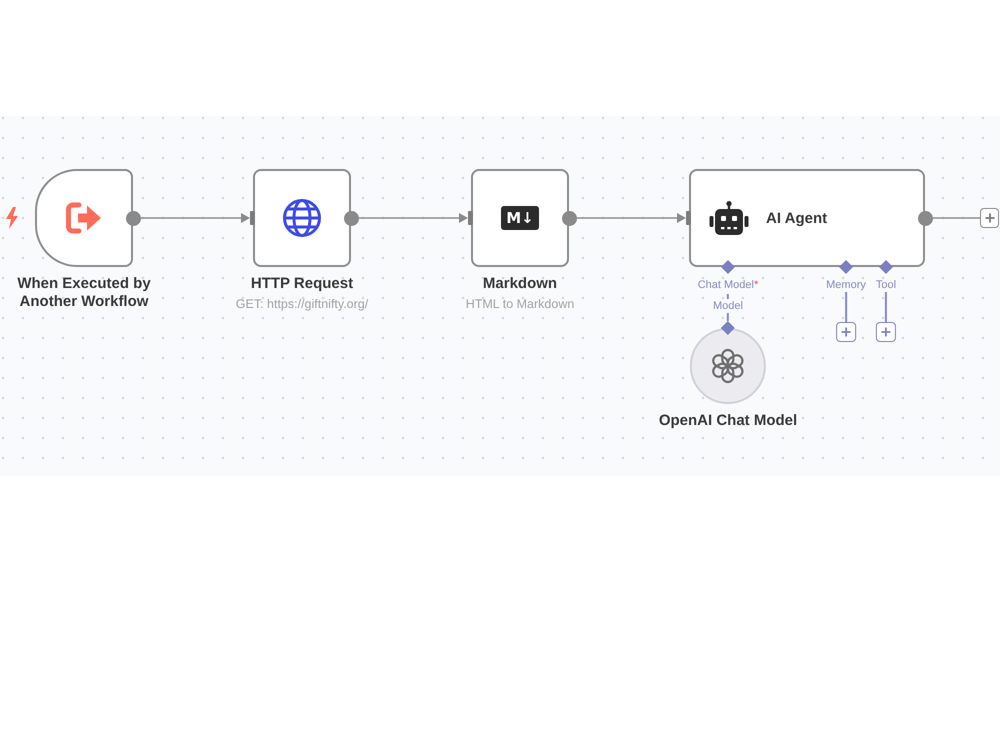 The height and width of the screenshot is (750, 1000). I want to click on node-title: Markdown, so click(520, 284).